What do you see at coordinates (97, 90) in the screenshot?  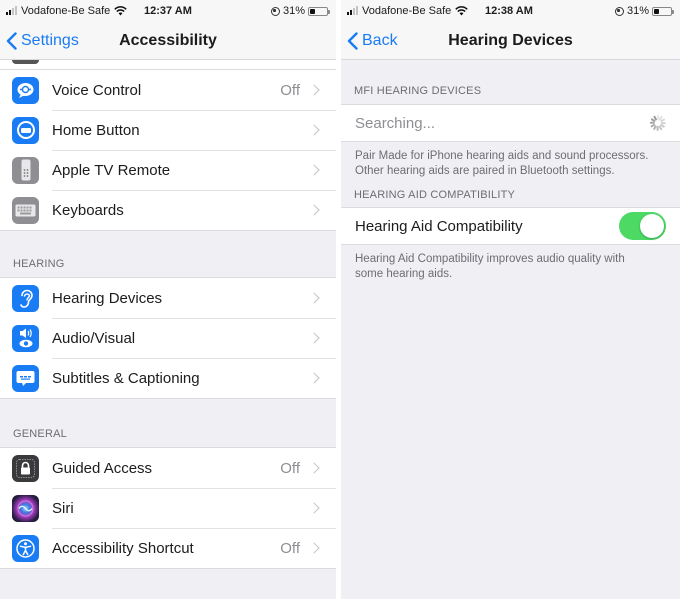 I see `row-label: Voice Control` at bounding box center [97, 90].